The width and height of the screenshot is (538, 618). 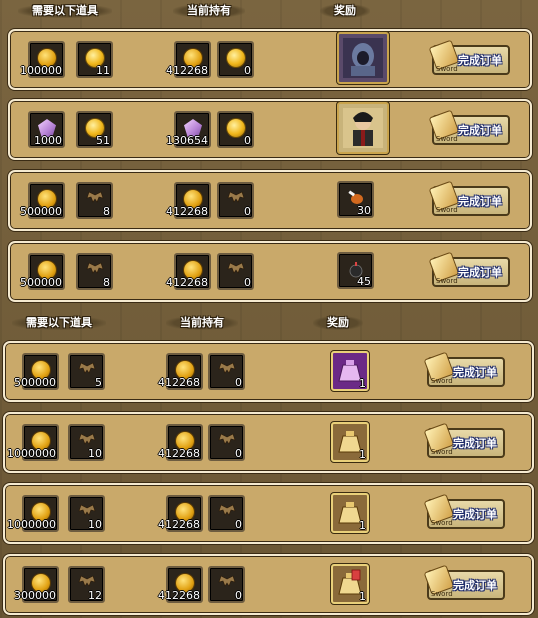 I want to click on required-qty: 10, so click(x=95, y=524).